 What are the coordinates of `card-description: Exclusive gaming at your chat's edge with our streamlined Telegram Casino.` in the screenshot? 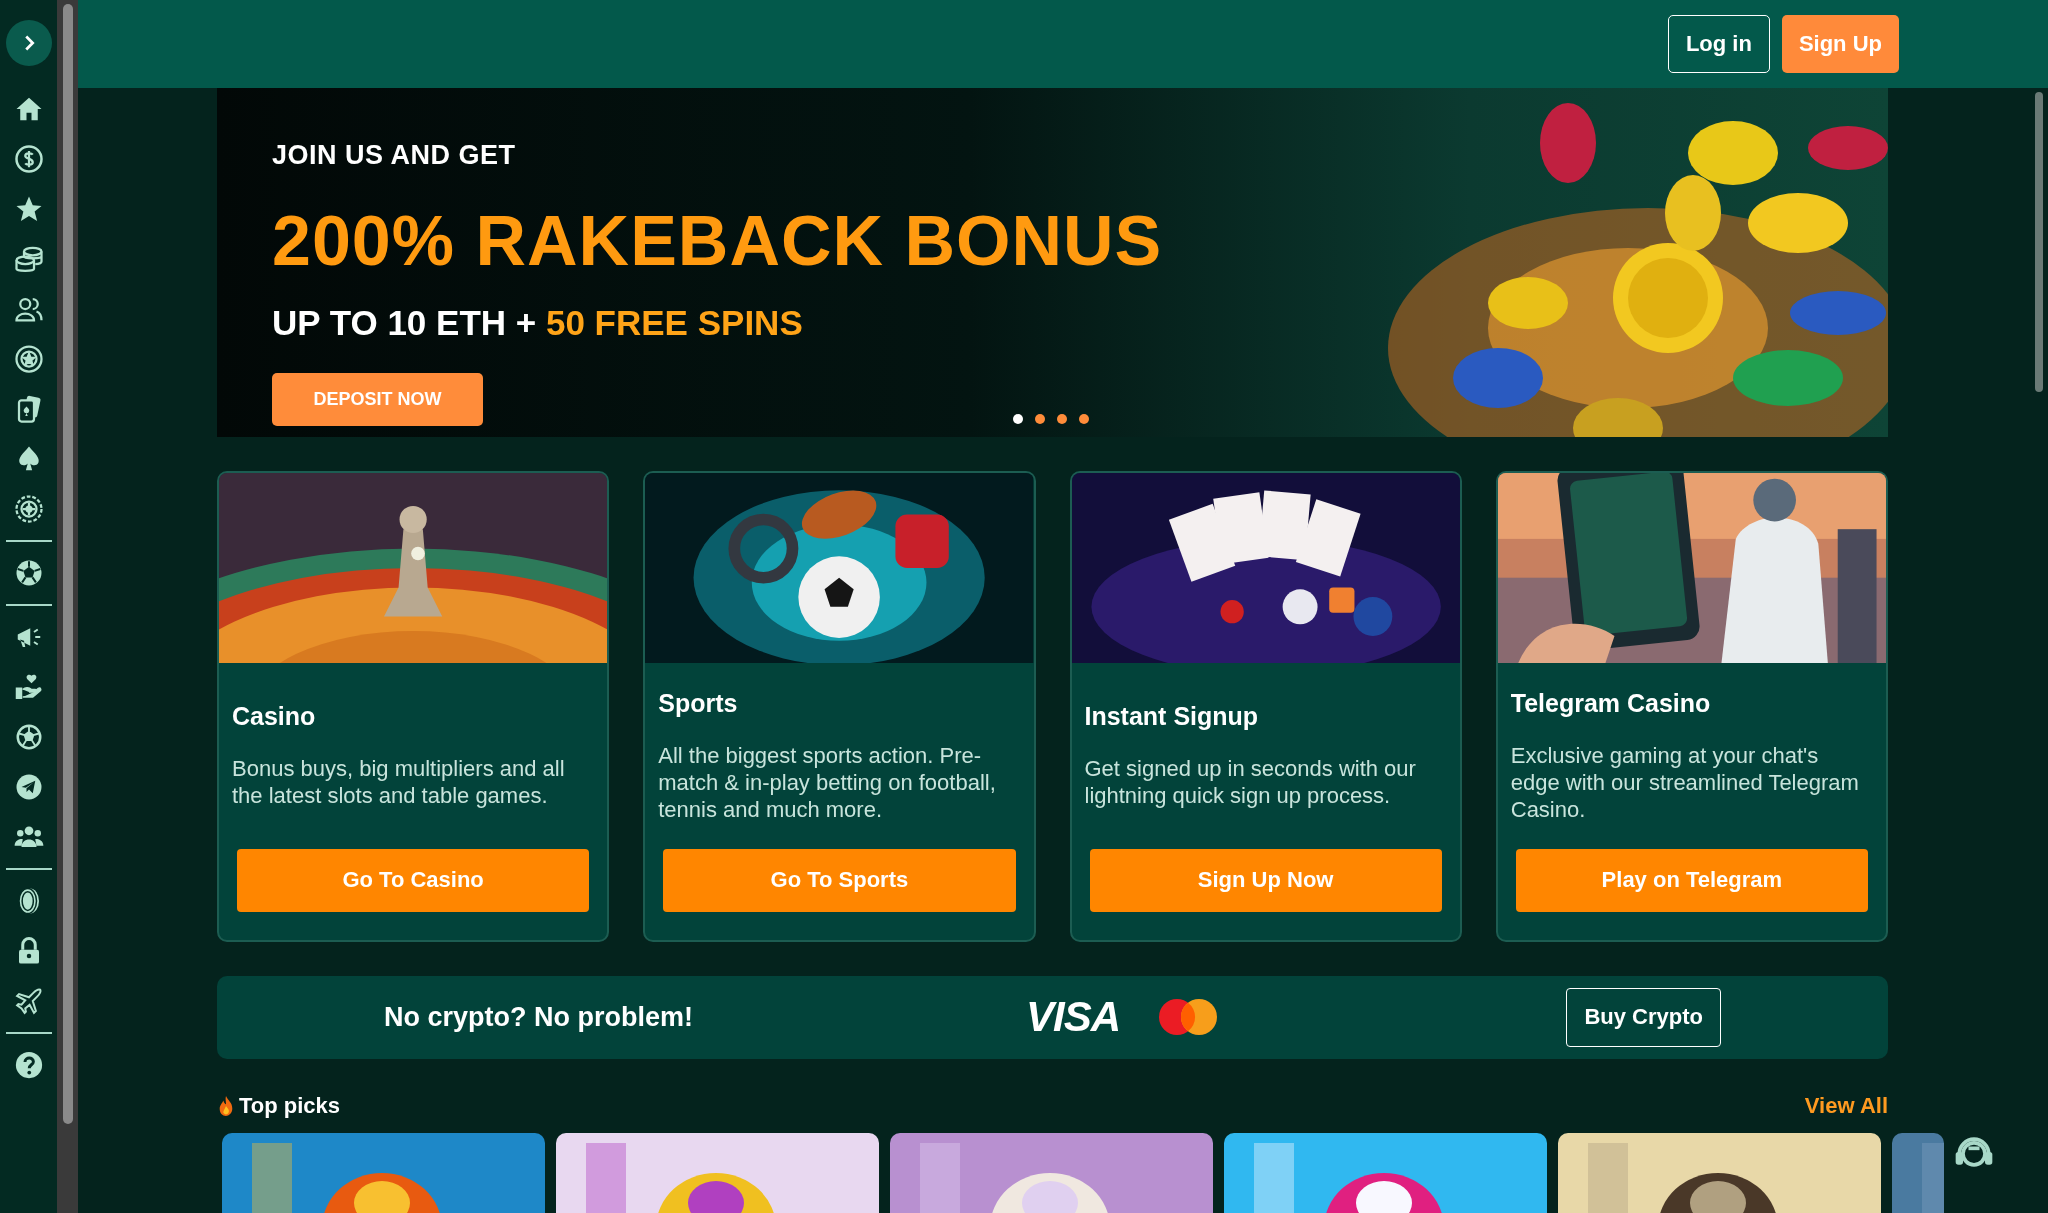 It's located at (1685, 782).